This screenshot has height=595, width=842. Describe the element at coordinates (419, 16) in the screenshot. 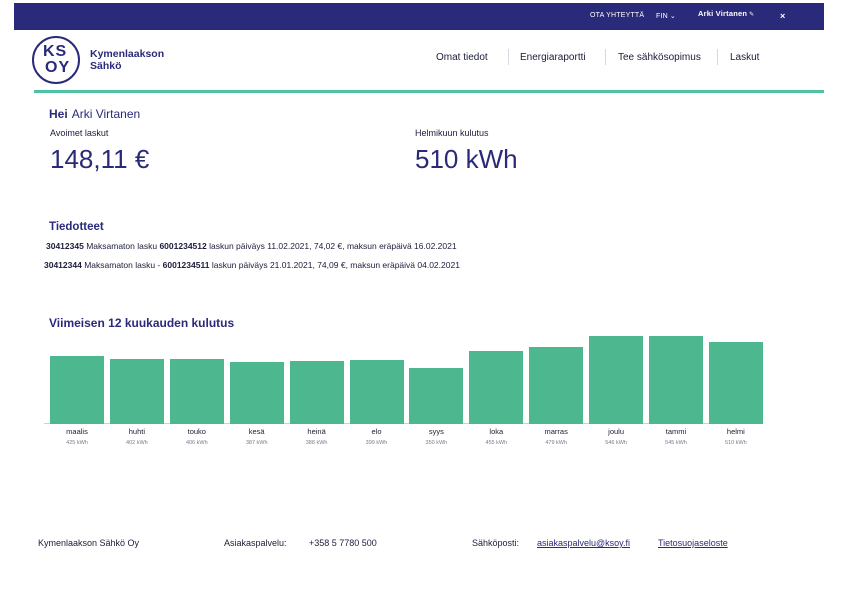

I see `top-bar: OTA YHTEYTTÄ FIN ⌄ Arki Virtanen ✎ ×` at that location.